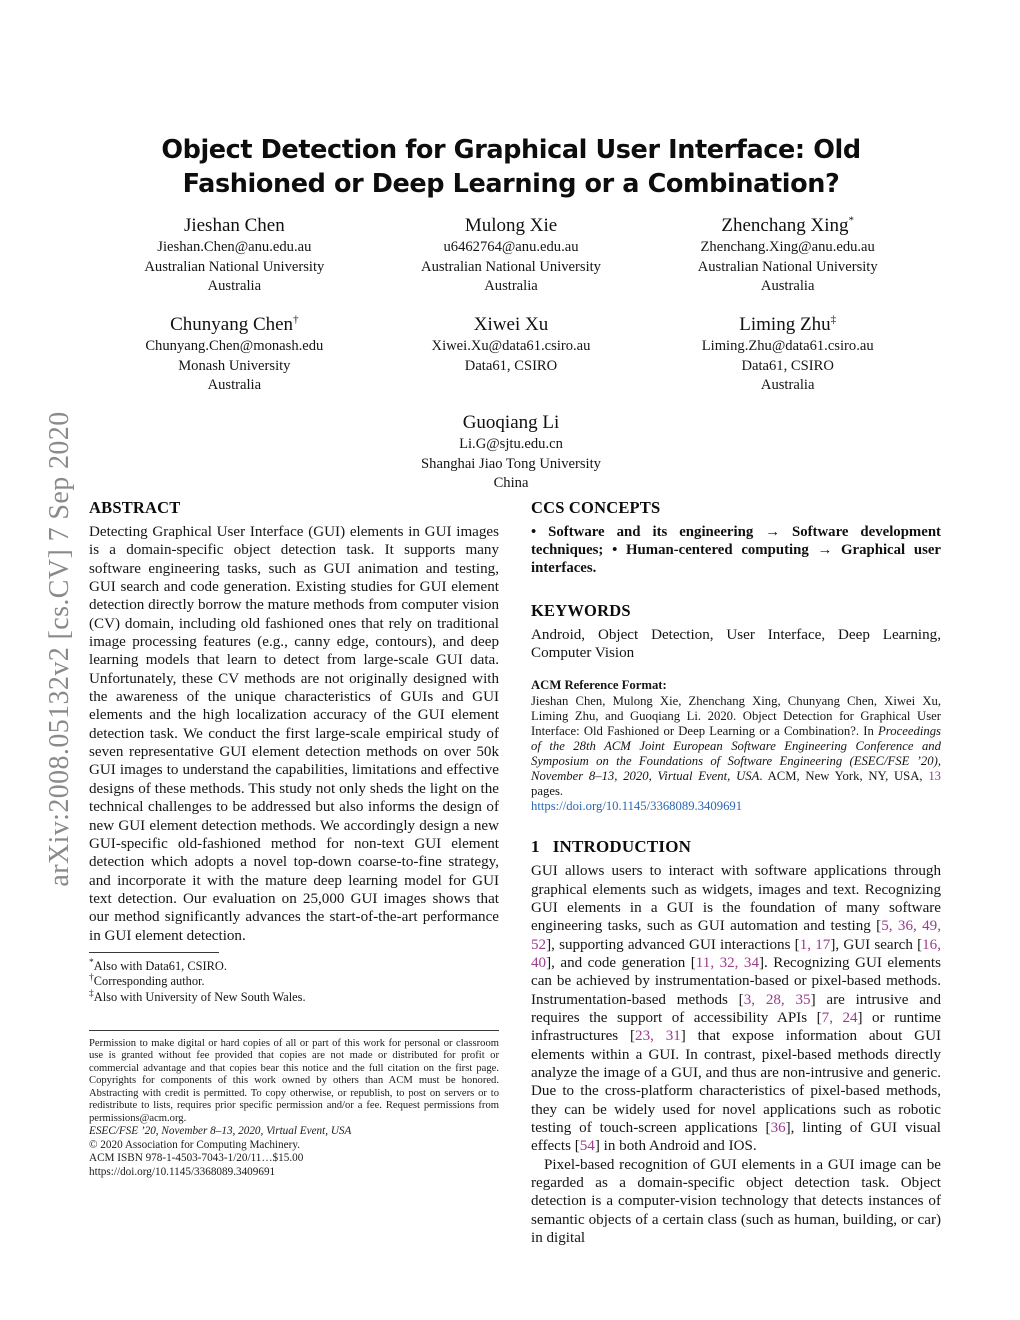 The image size is (1020, 1320). I want to click on footnote-text: Also with Data61, CSIRO., so click(160, 966).